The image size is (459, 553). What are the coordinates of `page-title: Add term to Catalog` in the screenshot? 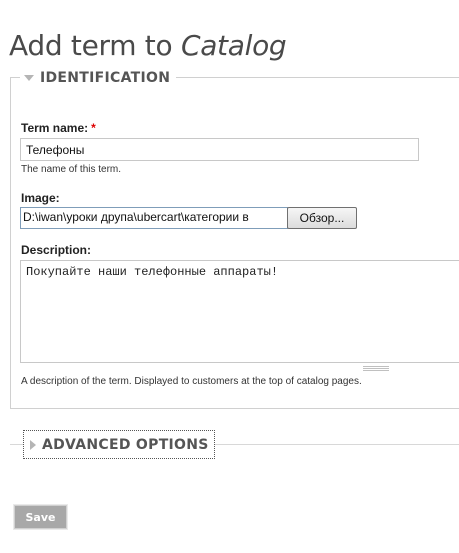 It's located at (148, 45).